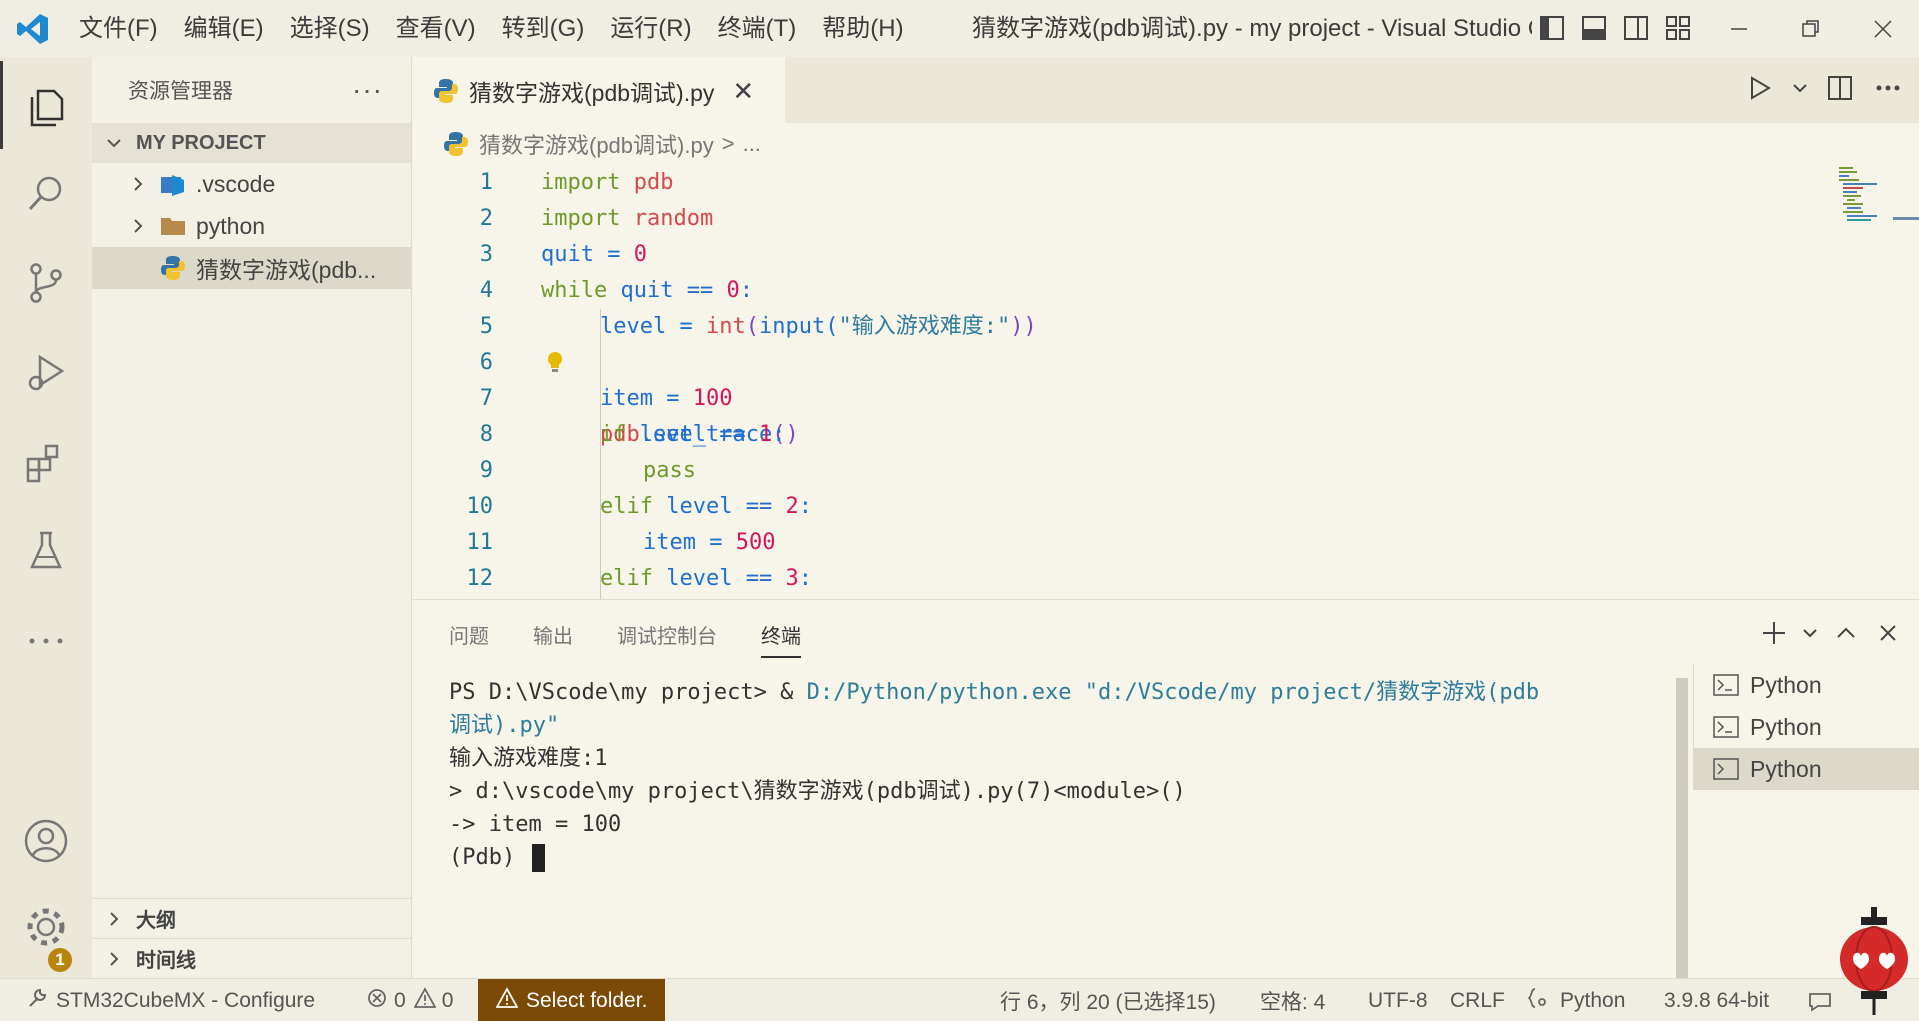  Describe the element at coordinates (170, 1000) in the screenshot. I see `stm32-configure: STM32CubeMX - Configure` at that location.